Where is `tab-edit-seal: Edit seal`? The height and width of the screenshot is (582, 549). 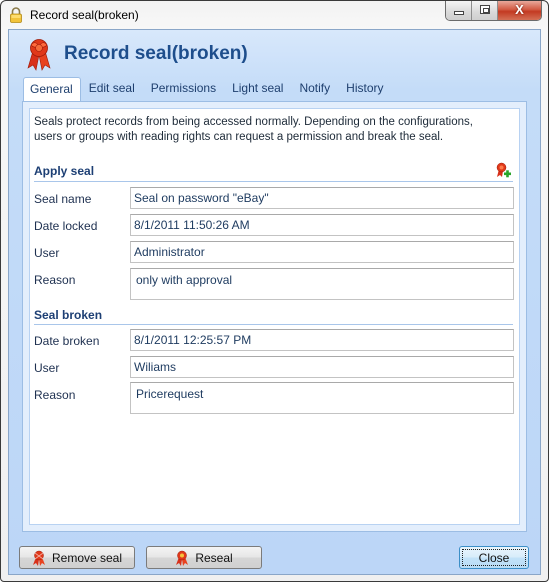 tab-edit-seal: Edit seal is located at coordinates (112, 89).